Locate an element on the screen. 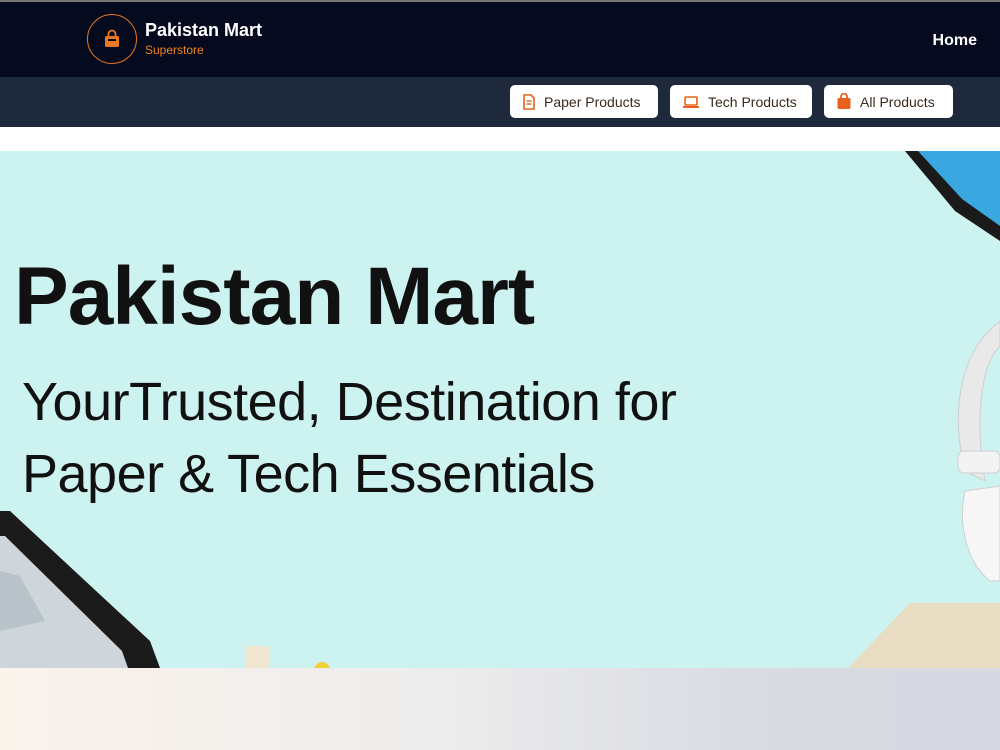 This screenshot has width=1000, height=750. sticky-note-image is located at coordinates (258, 657).